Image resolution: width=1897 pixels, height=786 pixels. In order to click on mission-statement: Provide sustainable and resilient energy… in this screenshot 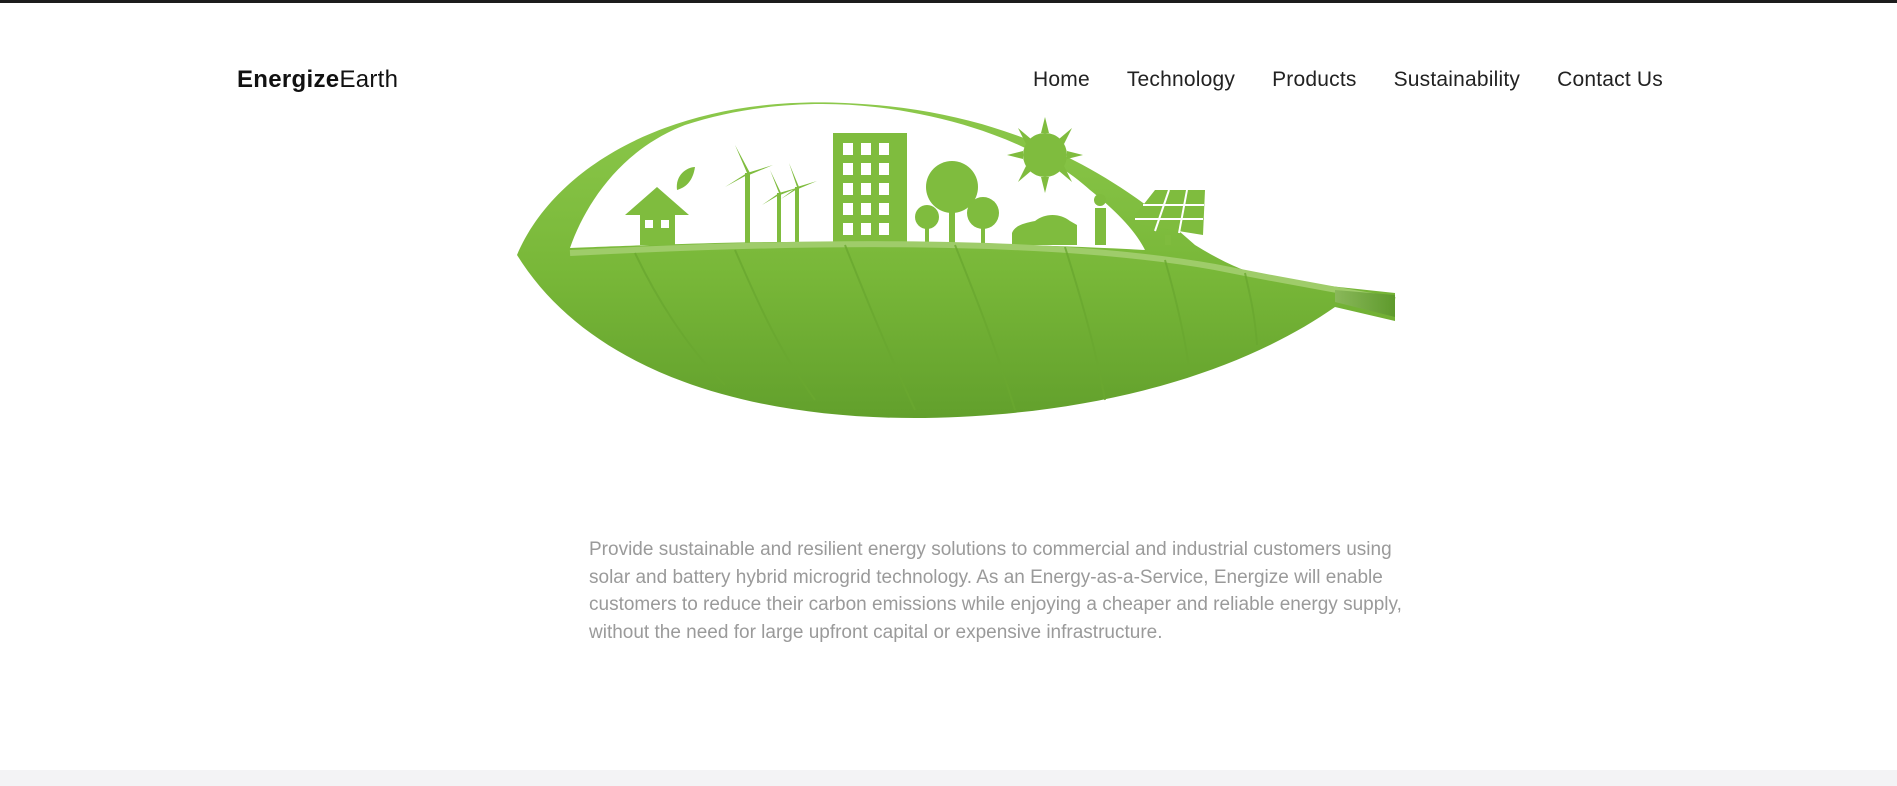, I will do `click(995, 591)`.